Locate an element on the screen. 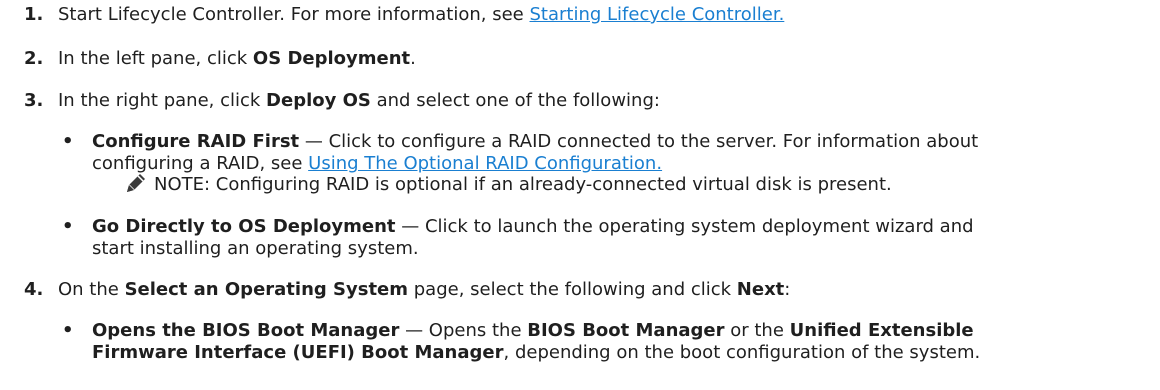 Image resolution: width=1160 pixels, height=390 pixels. ui-term: OS Deployment is located at coordinates (331, 58).